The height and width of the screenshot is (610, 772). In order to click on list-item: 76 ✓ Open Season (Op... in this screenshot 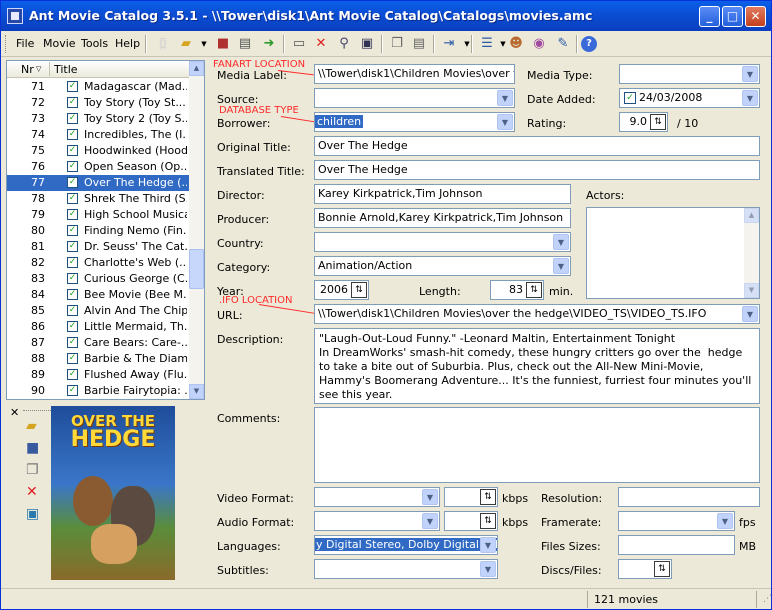, I will do `click(98, 167)`.